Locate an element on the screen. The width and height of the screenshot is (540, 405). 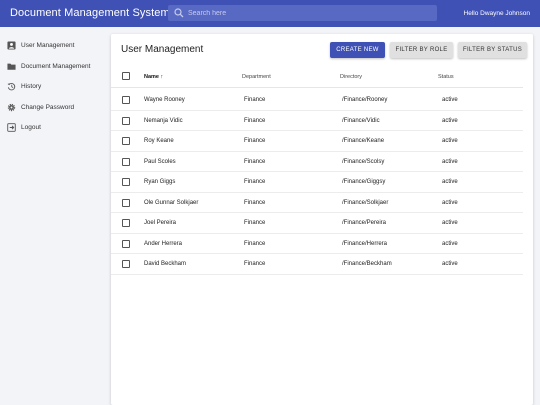
column-header-name-label: Name is located at coordinates (151, 77).